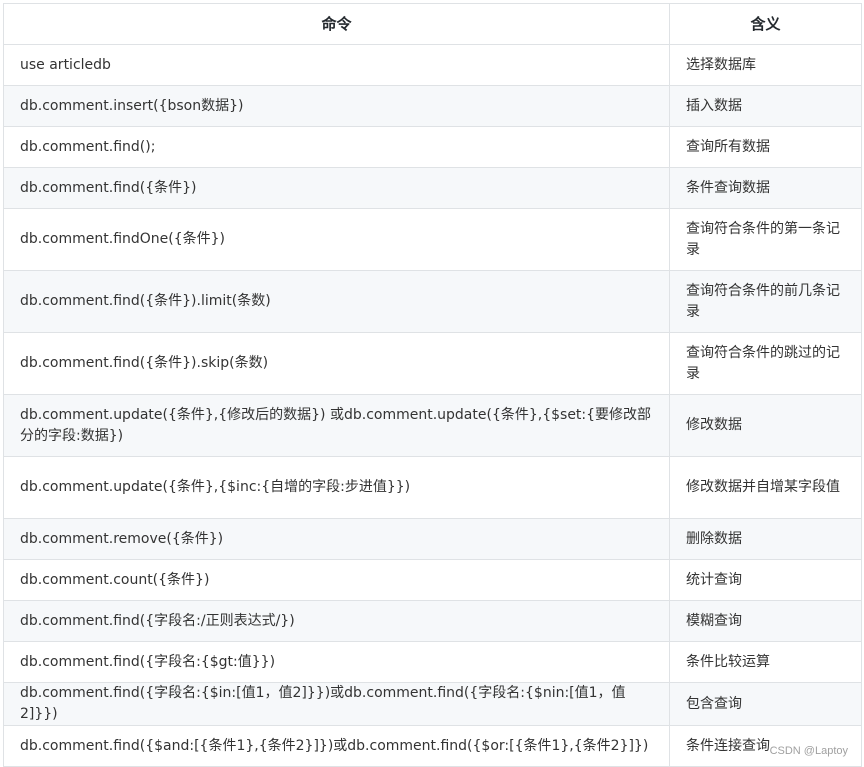  Describe the element at coordinates (765, 65) in the screenshot. I see `meaning-cell: 选择数据库` at that location.